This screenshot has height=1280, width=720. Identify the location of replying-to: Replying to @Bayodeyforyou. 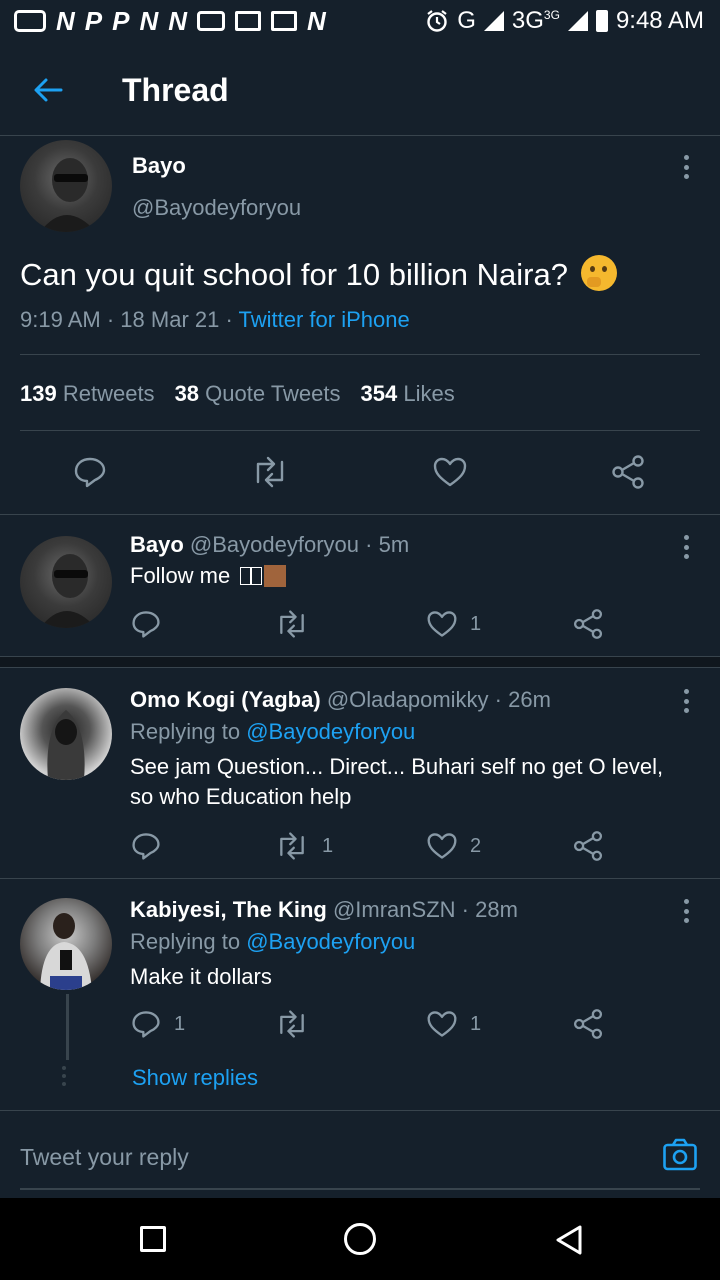
(273, 731).